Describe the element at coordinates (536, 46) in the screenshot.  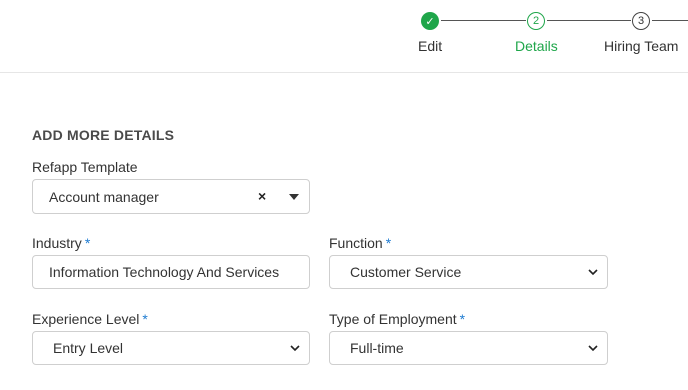
I see `step-label-details: Details` at that location.